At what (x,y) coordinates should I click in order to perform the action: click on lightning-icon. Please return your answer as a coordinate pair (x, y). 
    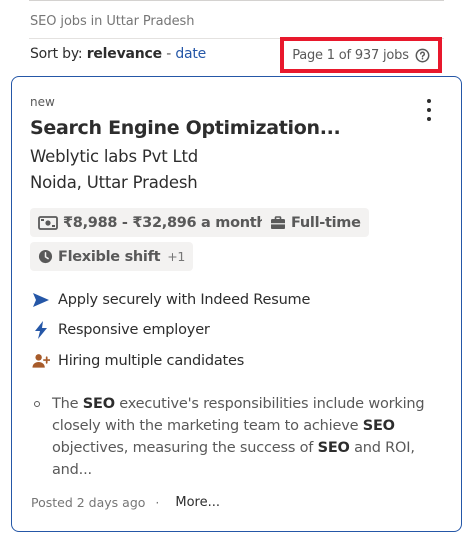
    Looking at the image, I should click on (41, 330).